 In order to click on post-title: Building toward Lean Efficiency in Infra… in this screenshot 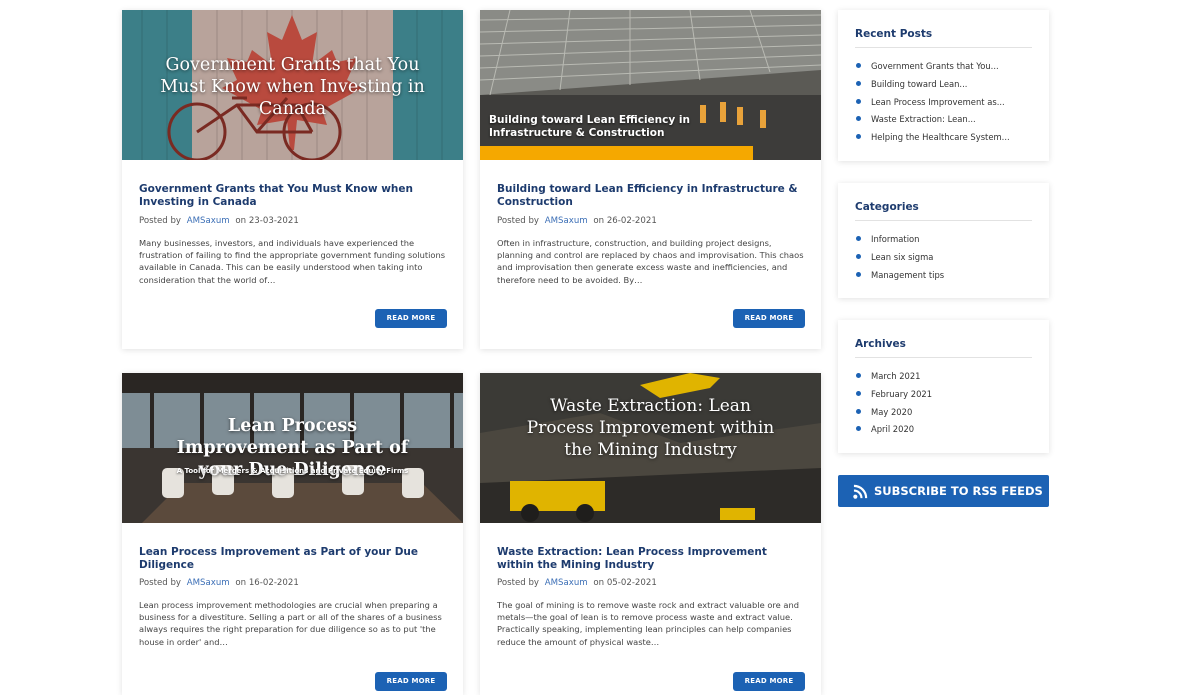, I will do `click(651, 196)`.